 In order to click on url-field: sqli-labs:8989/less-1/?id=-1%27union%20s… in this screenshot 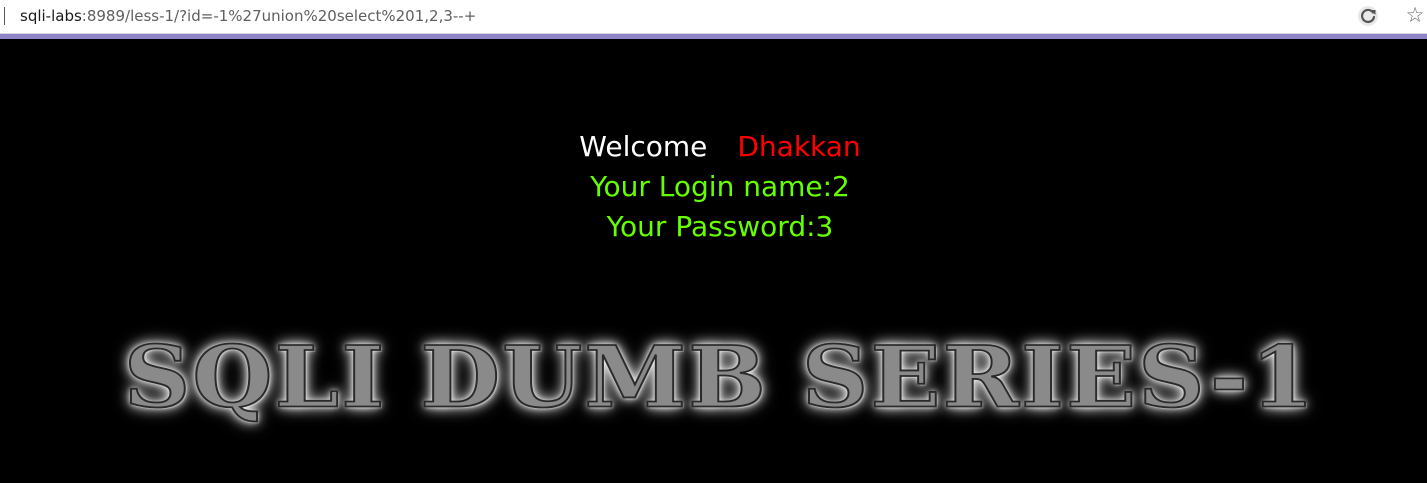, I will do `click(248, 16)`.